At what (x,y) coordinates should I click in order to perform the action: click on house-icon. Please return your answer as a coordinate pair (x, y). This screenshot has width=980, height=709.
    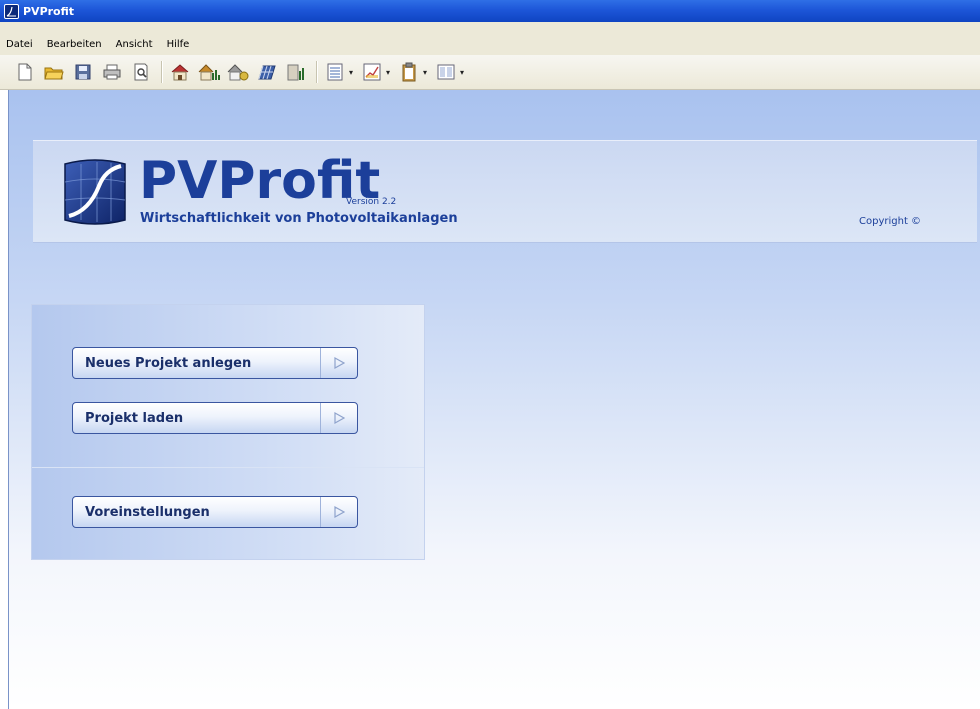
    Looking at the image, I should click on (180, 72).